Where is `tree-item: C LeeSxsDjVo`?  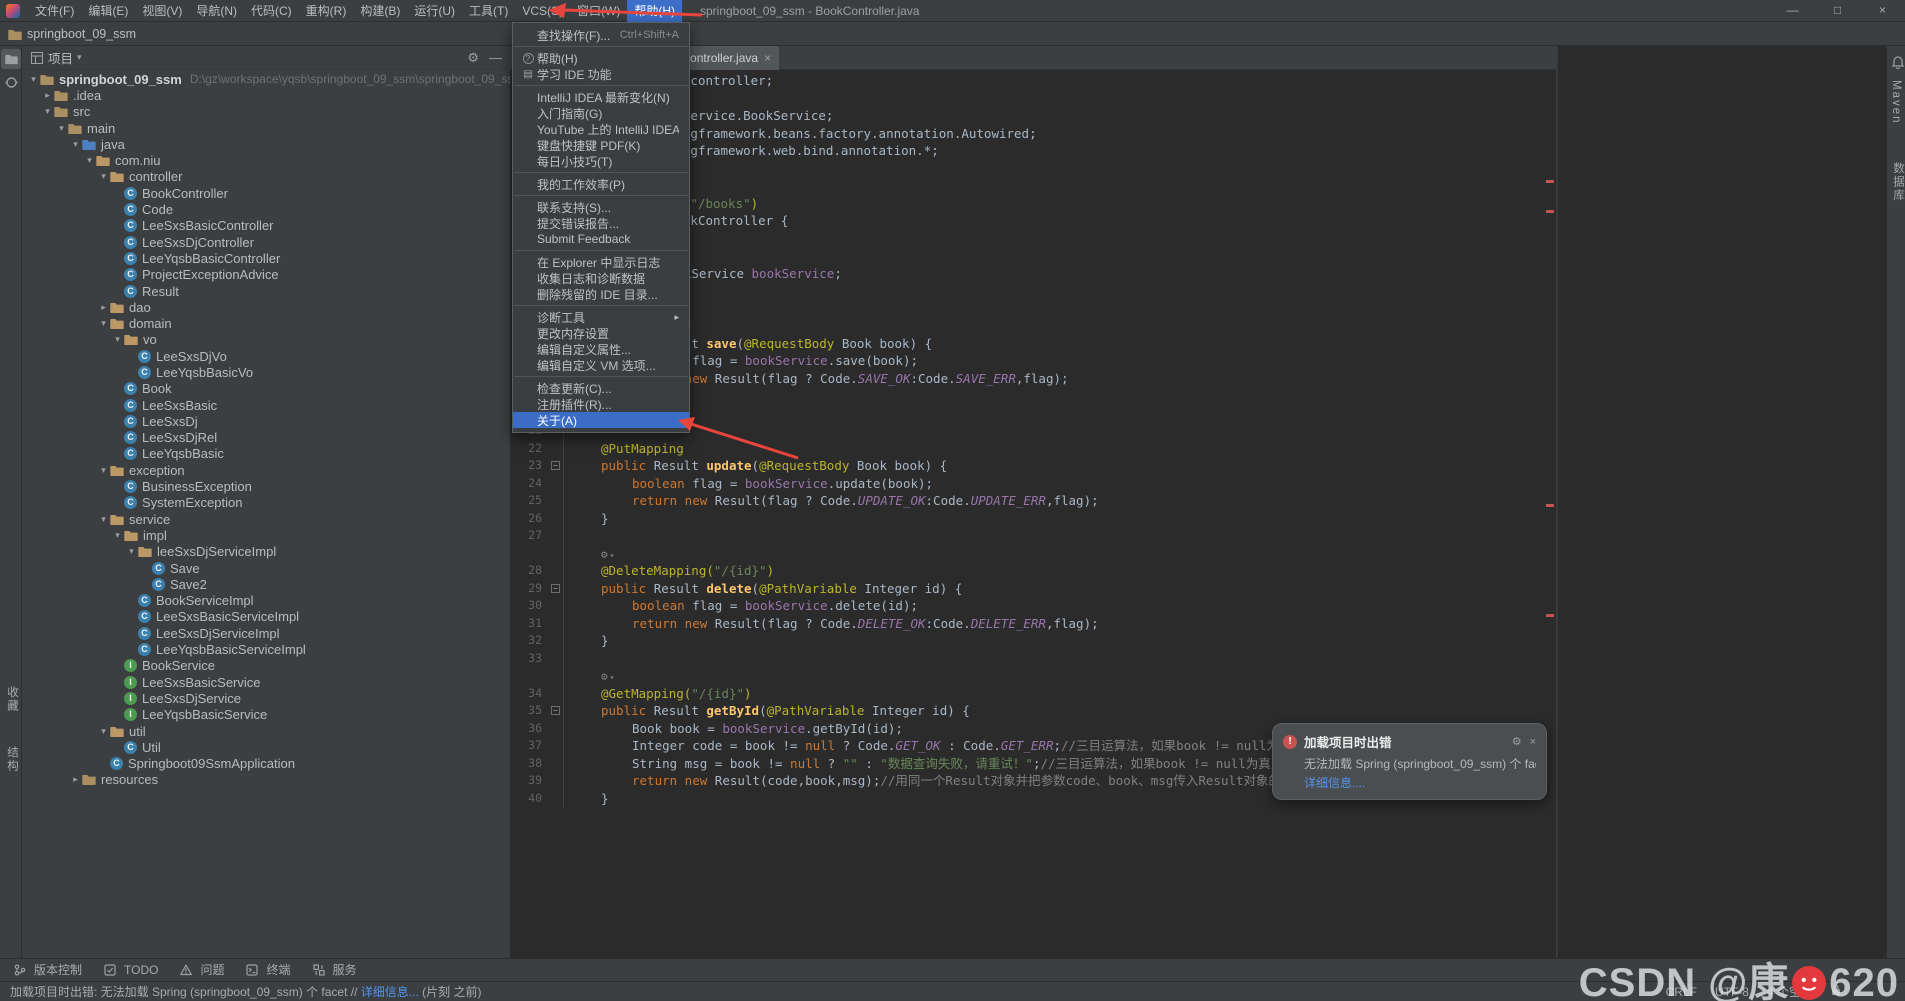
tree-item: C LeeSxsDjVo is located at coordinates (266, 356).